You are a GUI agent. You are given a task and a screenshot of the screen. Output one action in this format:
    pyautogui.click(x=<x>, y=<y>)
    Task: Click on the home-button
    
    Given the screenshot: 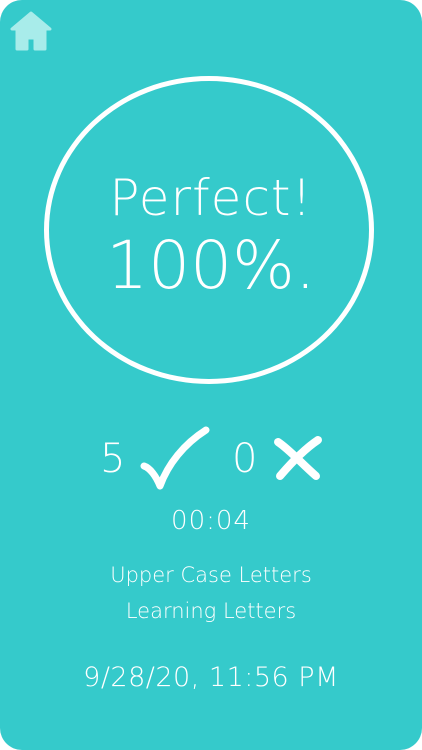 What is the action you would take?
    pyautogui.click(x=31, y=31)
    